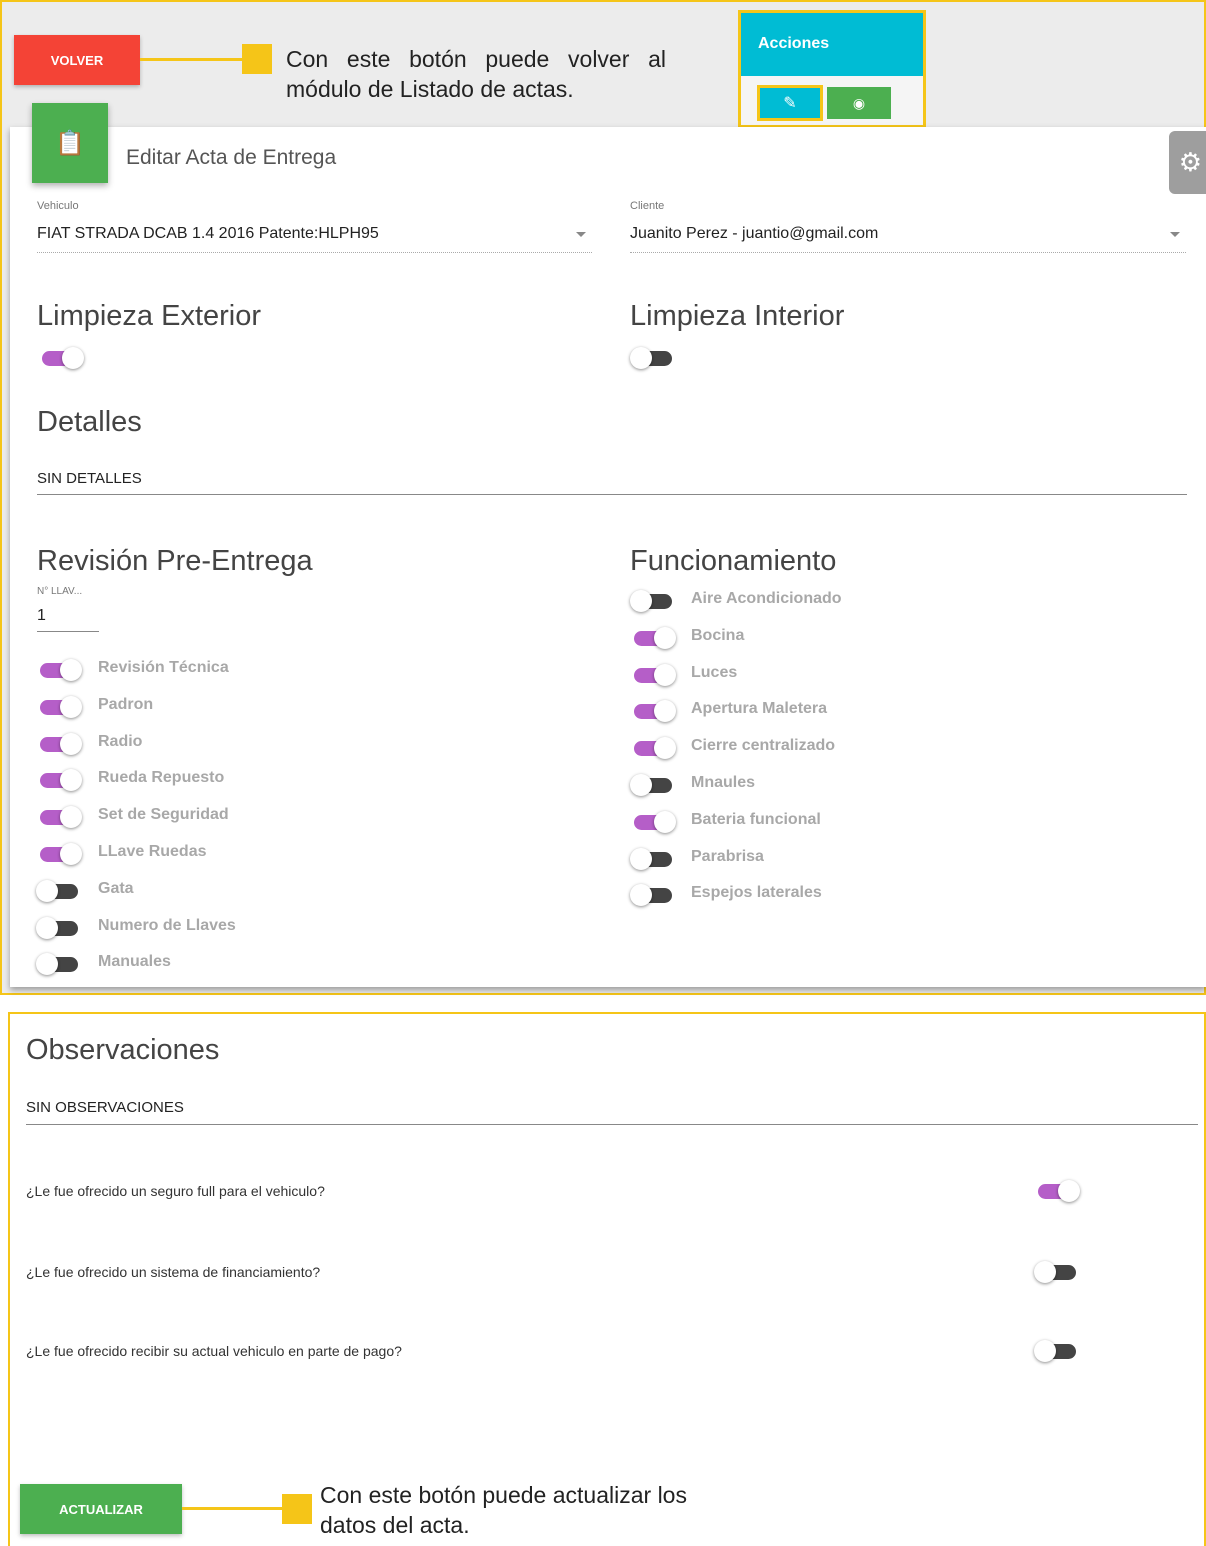  What do you see at coordinates (77, 60) in the screenshot?
I see `volver-button: VOLVER` at bounding box center [77, 60].